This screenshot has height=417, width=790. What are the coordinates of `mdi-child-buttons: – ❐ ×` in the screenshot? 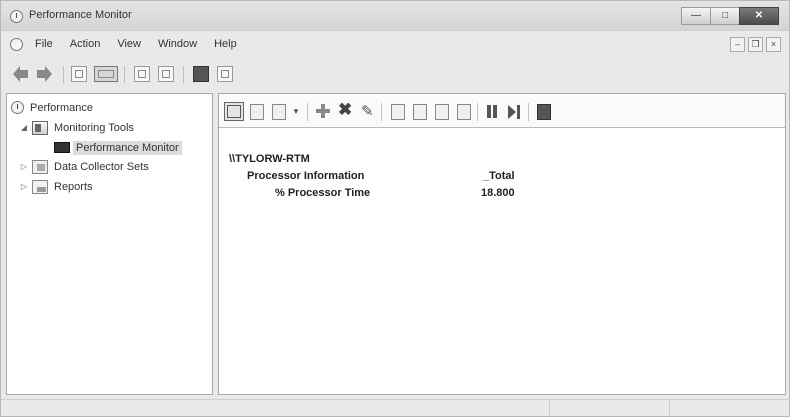 It's located at (755, 44).